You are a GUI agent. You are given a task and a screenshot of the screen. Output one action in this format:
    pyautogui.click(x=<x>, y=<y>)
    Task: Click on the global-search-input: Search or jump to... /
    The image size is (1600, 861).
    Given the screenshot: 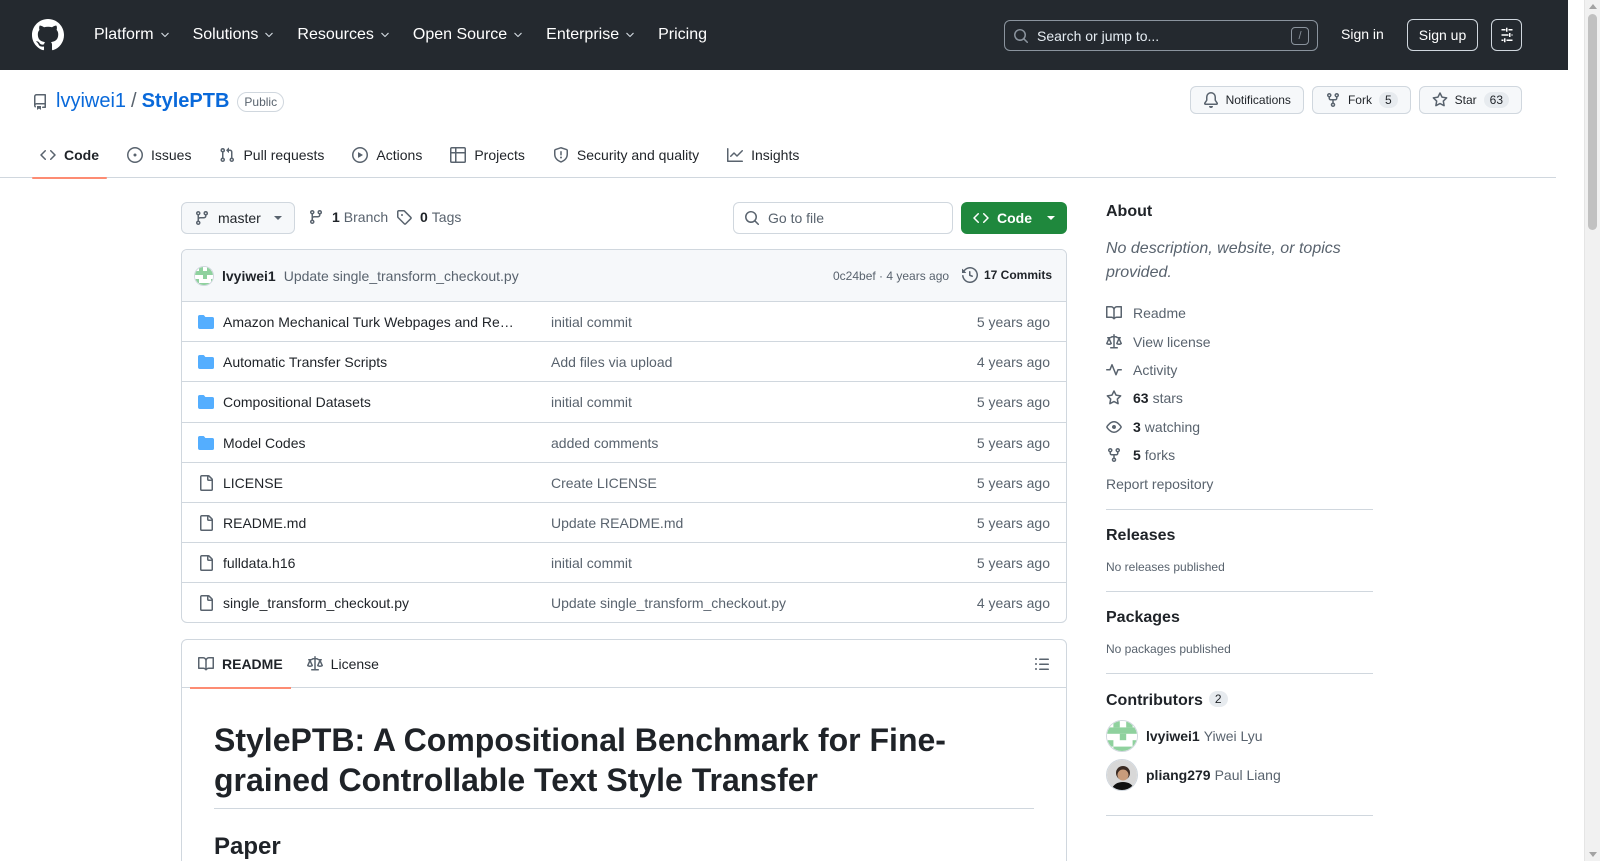 What is the action you would take?
    pyautogui.click(x=1161, y=35)
    